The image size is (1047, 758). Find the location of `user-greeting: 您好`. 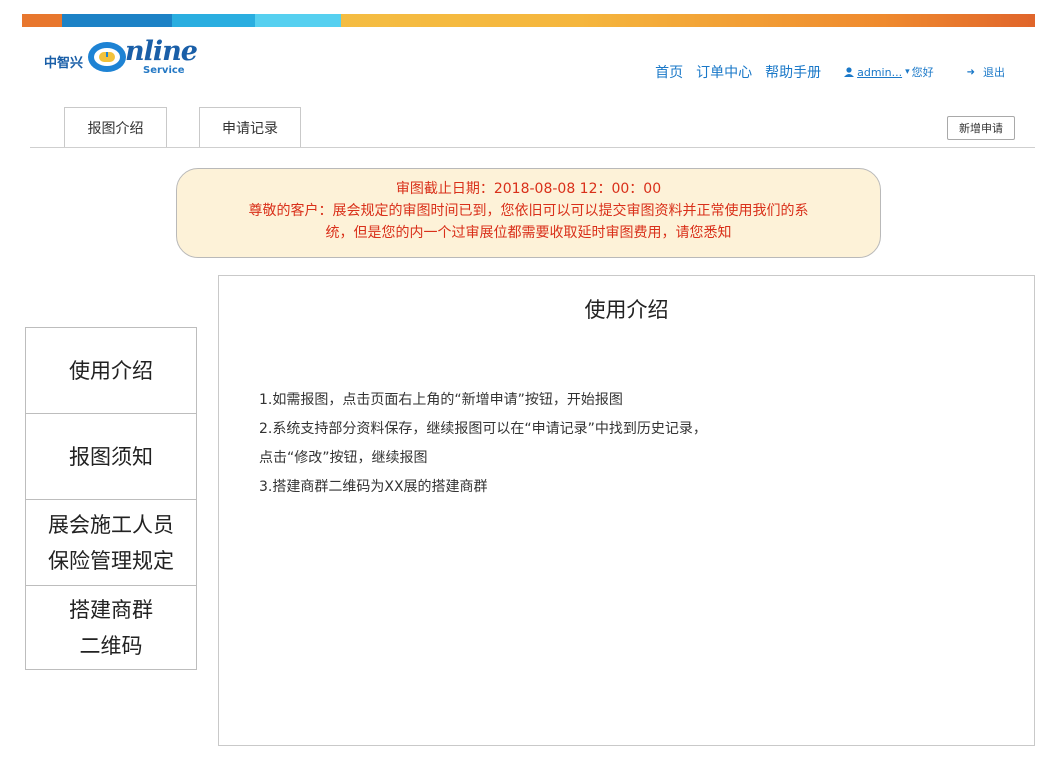

user-greeting: 您好 is located at coordinates (922, 72).